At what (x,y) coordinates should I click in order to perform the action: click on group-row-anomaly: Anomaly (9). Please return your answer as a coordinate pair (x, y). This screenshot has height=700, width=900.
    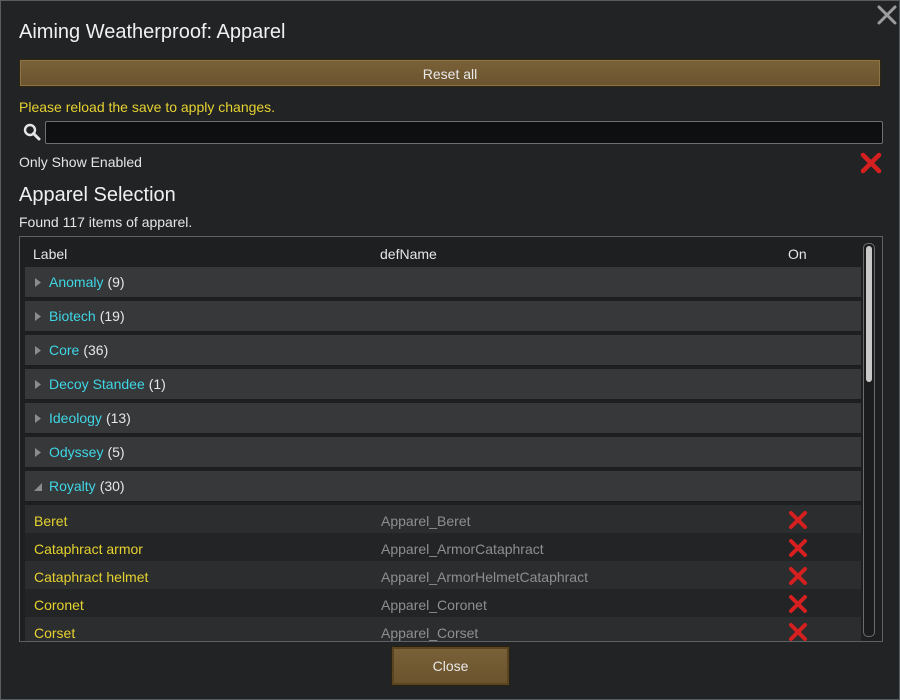
    Looking at the image, I should click on (443, 282).